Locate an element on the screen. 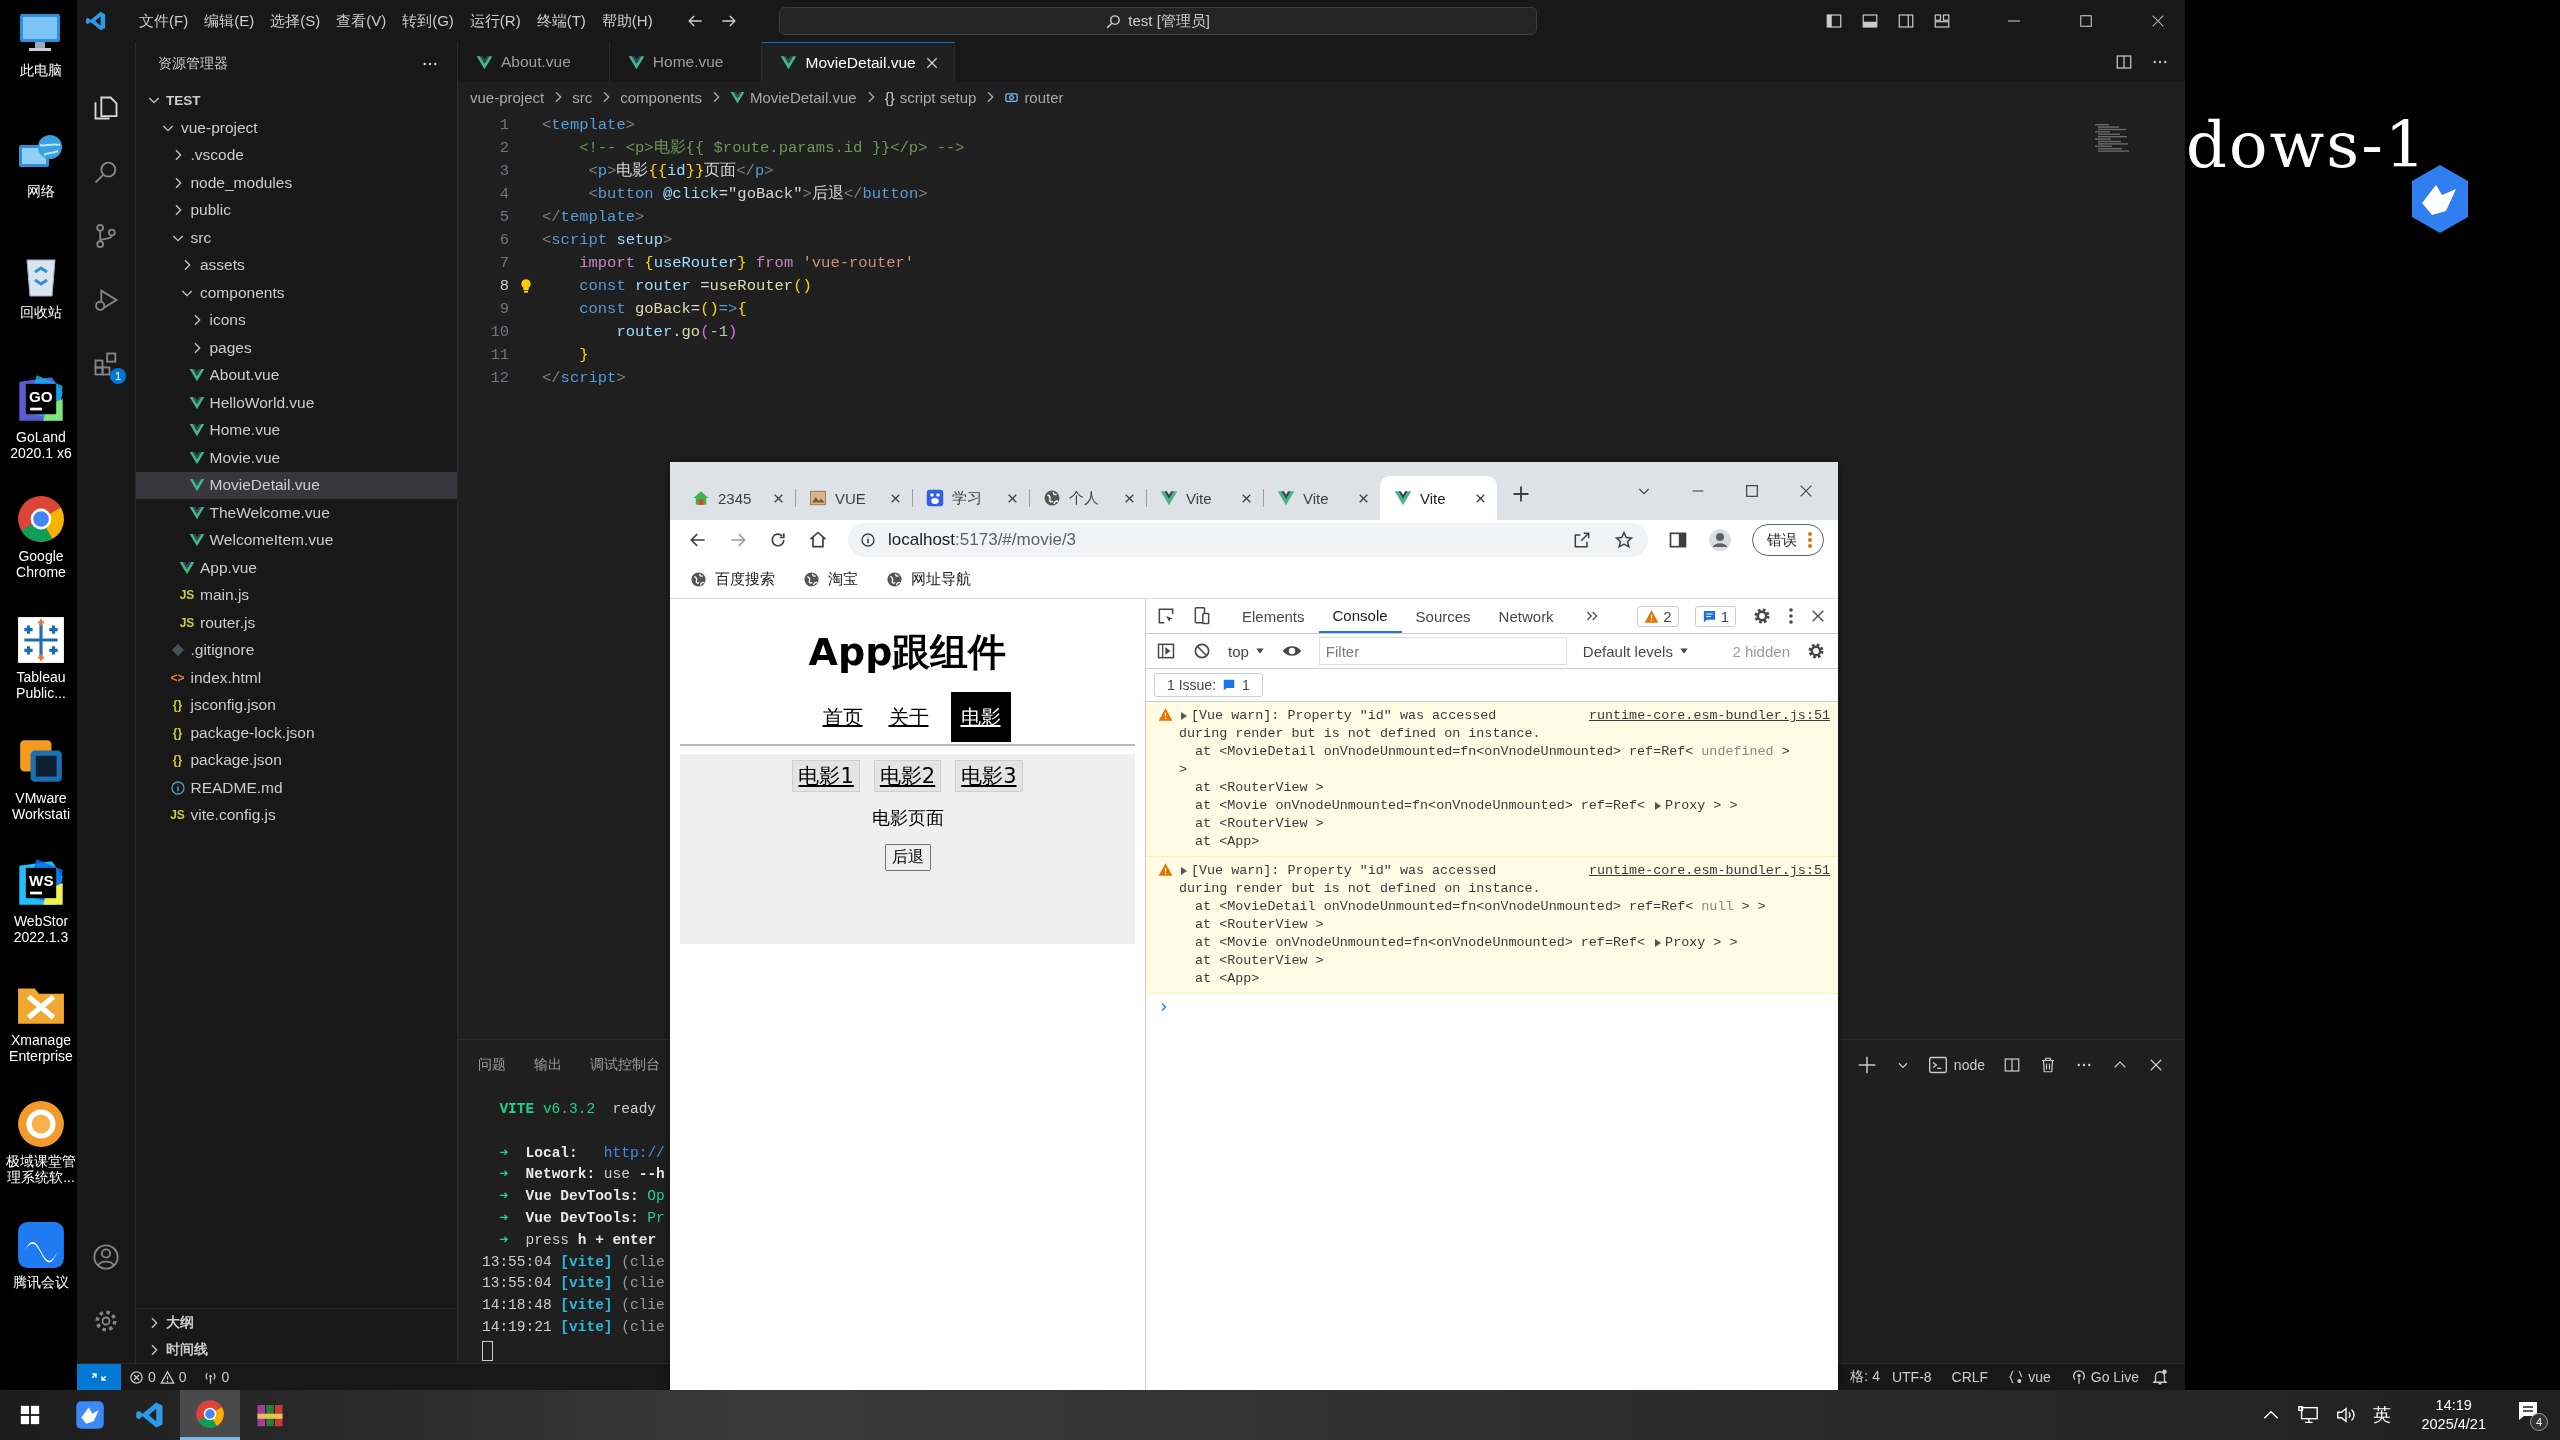 The height and width of the screenshot is (1440, 2560). menu-item: 转到(G) is located at coordinates (428, 21).